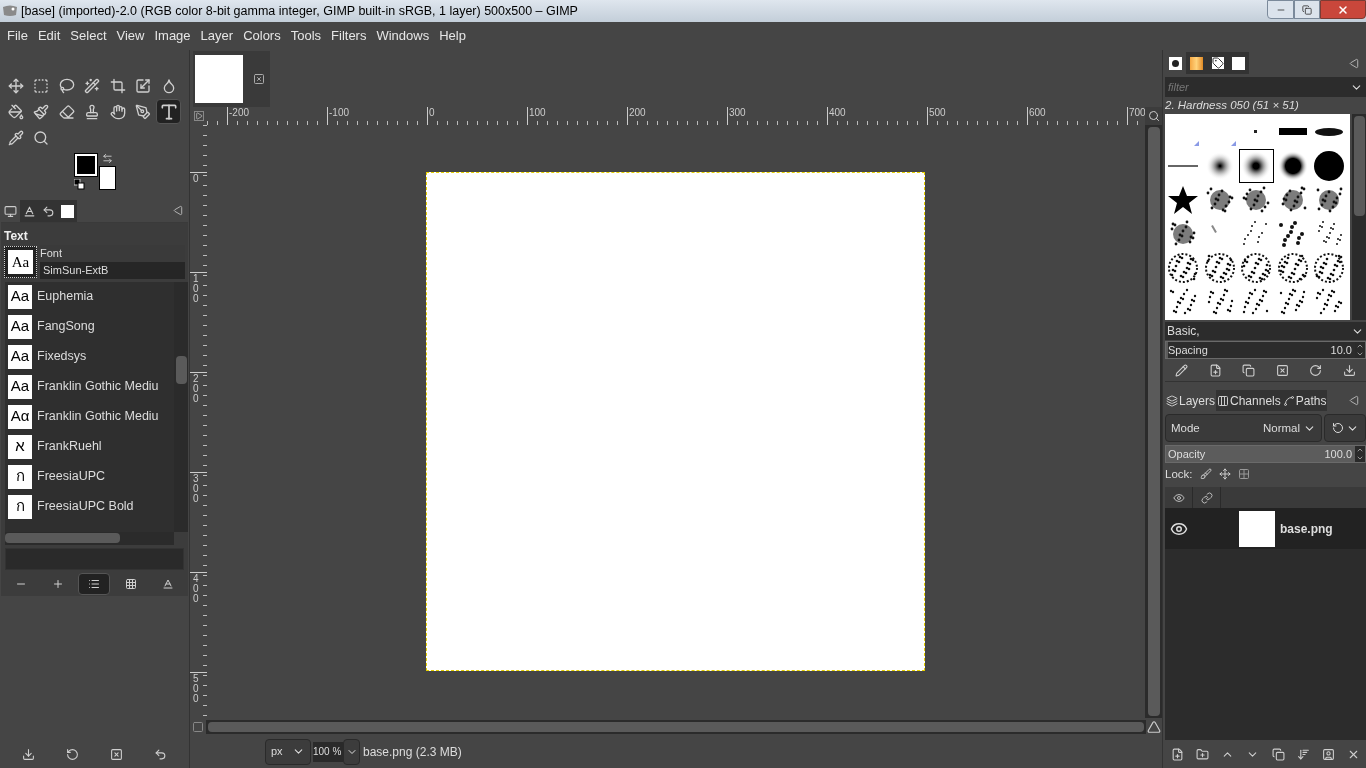 This screenshot has width=1366, height=768. I want to click on font-field: SimSun-ExtB, so click(112, 270).